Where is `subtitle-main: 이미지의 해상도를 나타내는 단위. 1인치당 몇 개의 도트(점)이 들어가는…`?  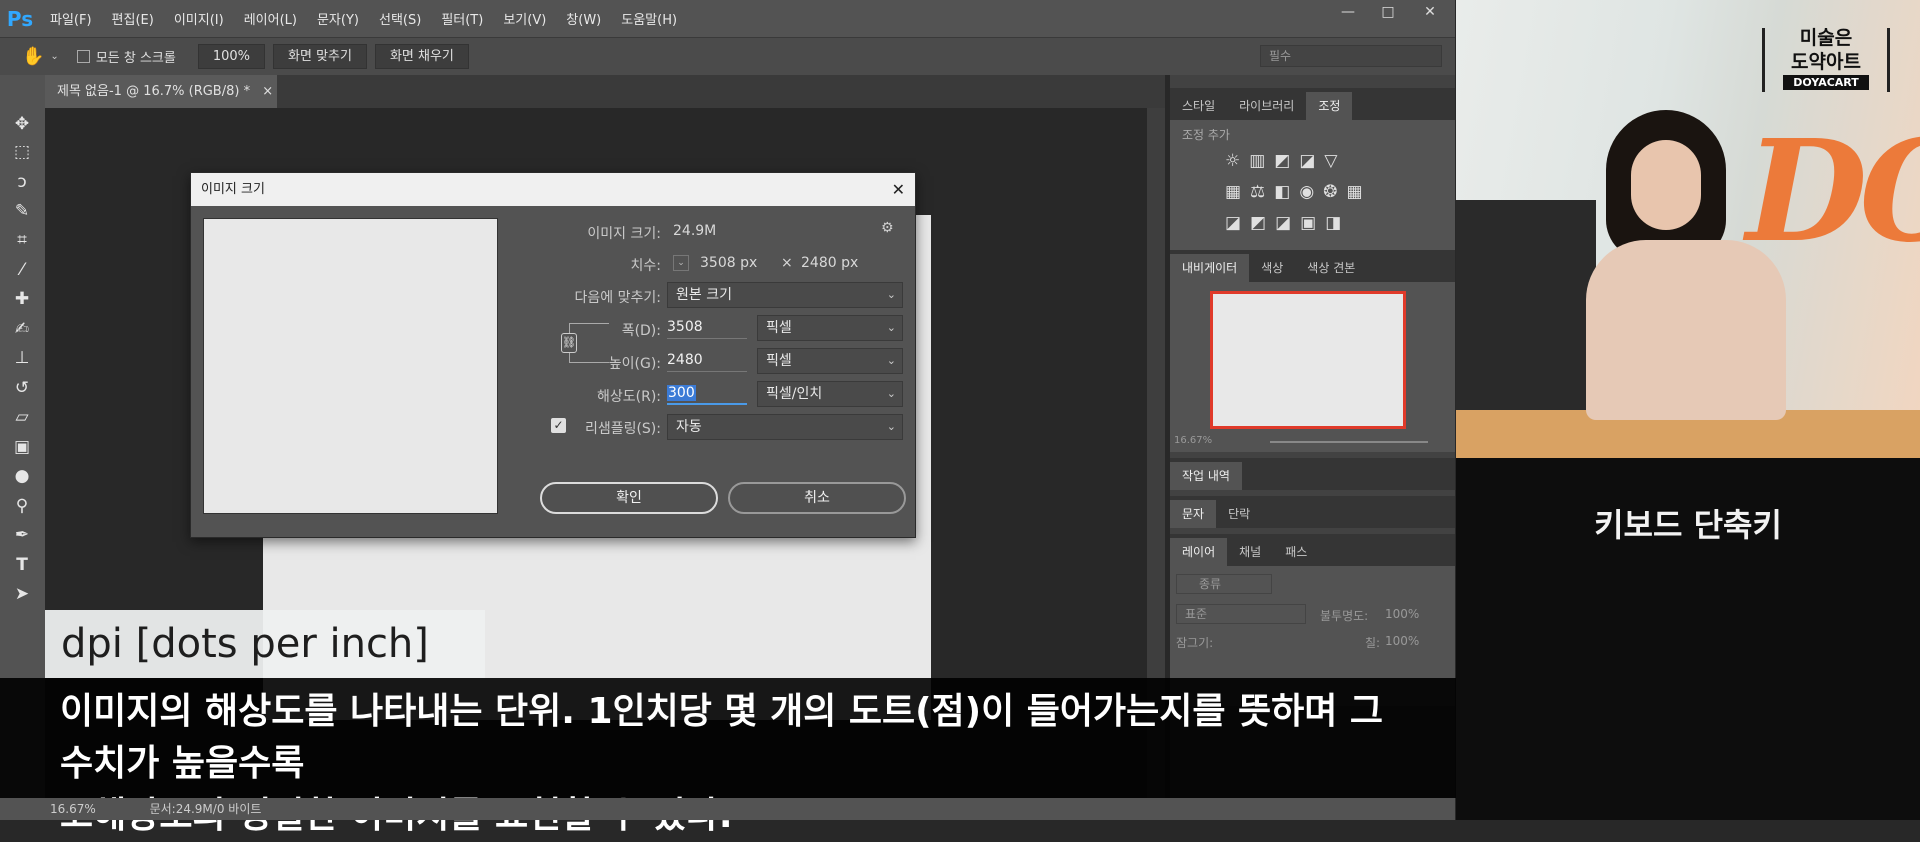
subtitle-main: 이미지의 해상도를 나타내는 단위. 1인치당 몇 개의 도트(점)이 들어가는… is located at coordinates (728, 757).